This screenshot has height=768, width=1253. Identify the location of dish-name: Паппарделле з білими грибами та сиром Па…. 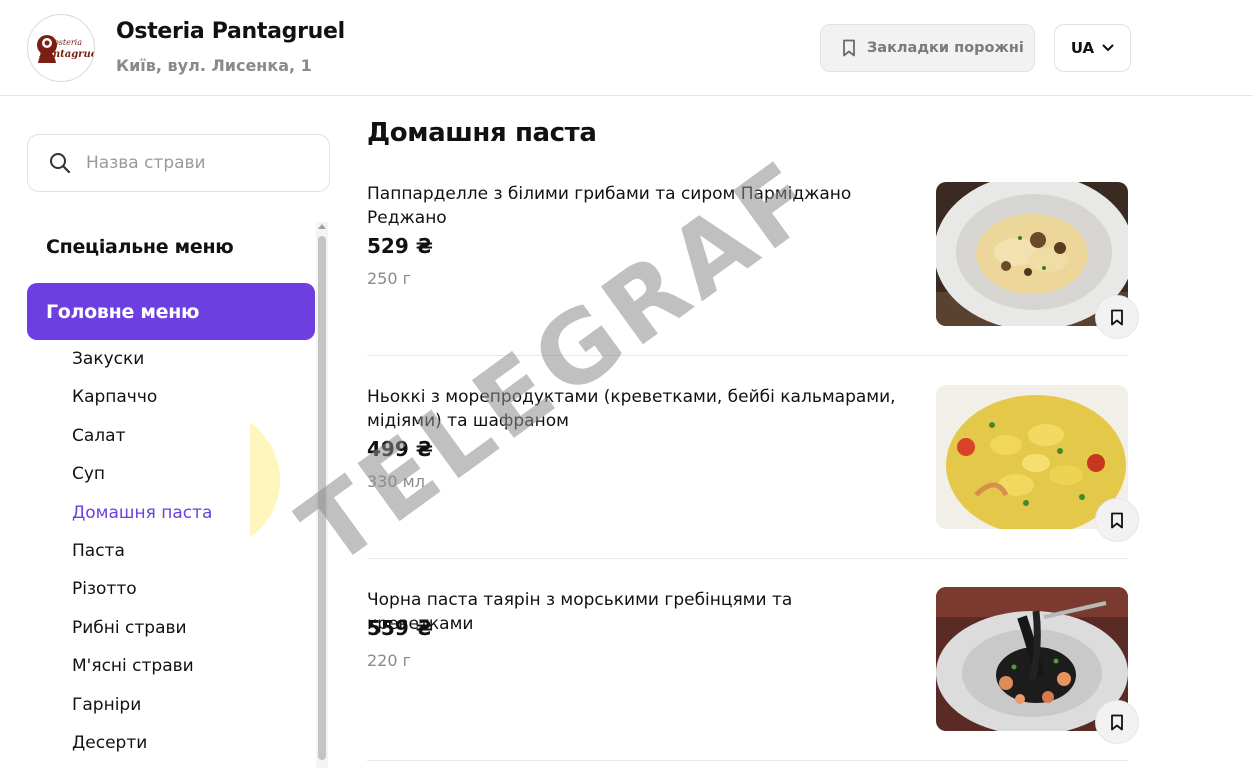
(609, 206).